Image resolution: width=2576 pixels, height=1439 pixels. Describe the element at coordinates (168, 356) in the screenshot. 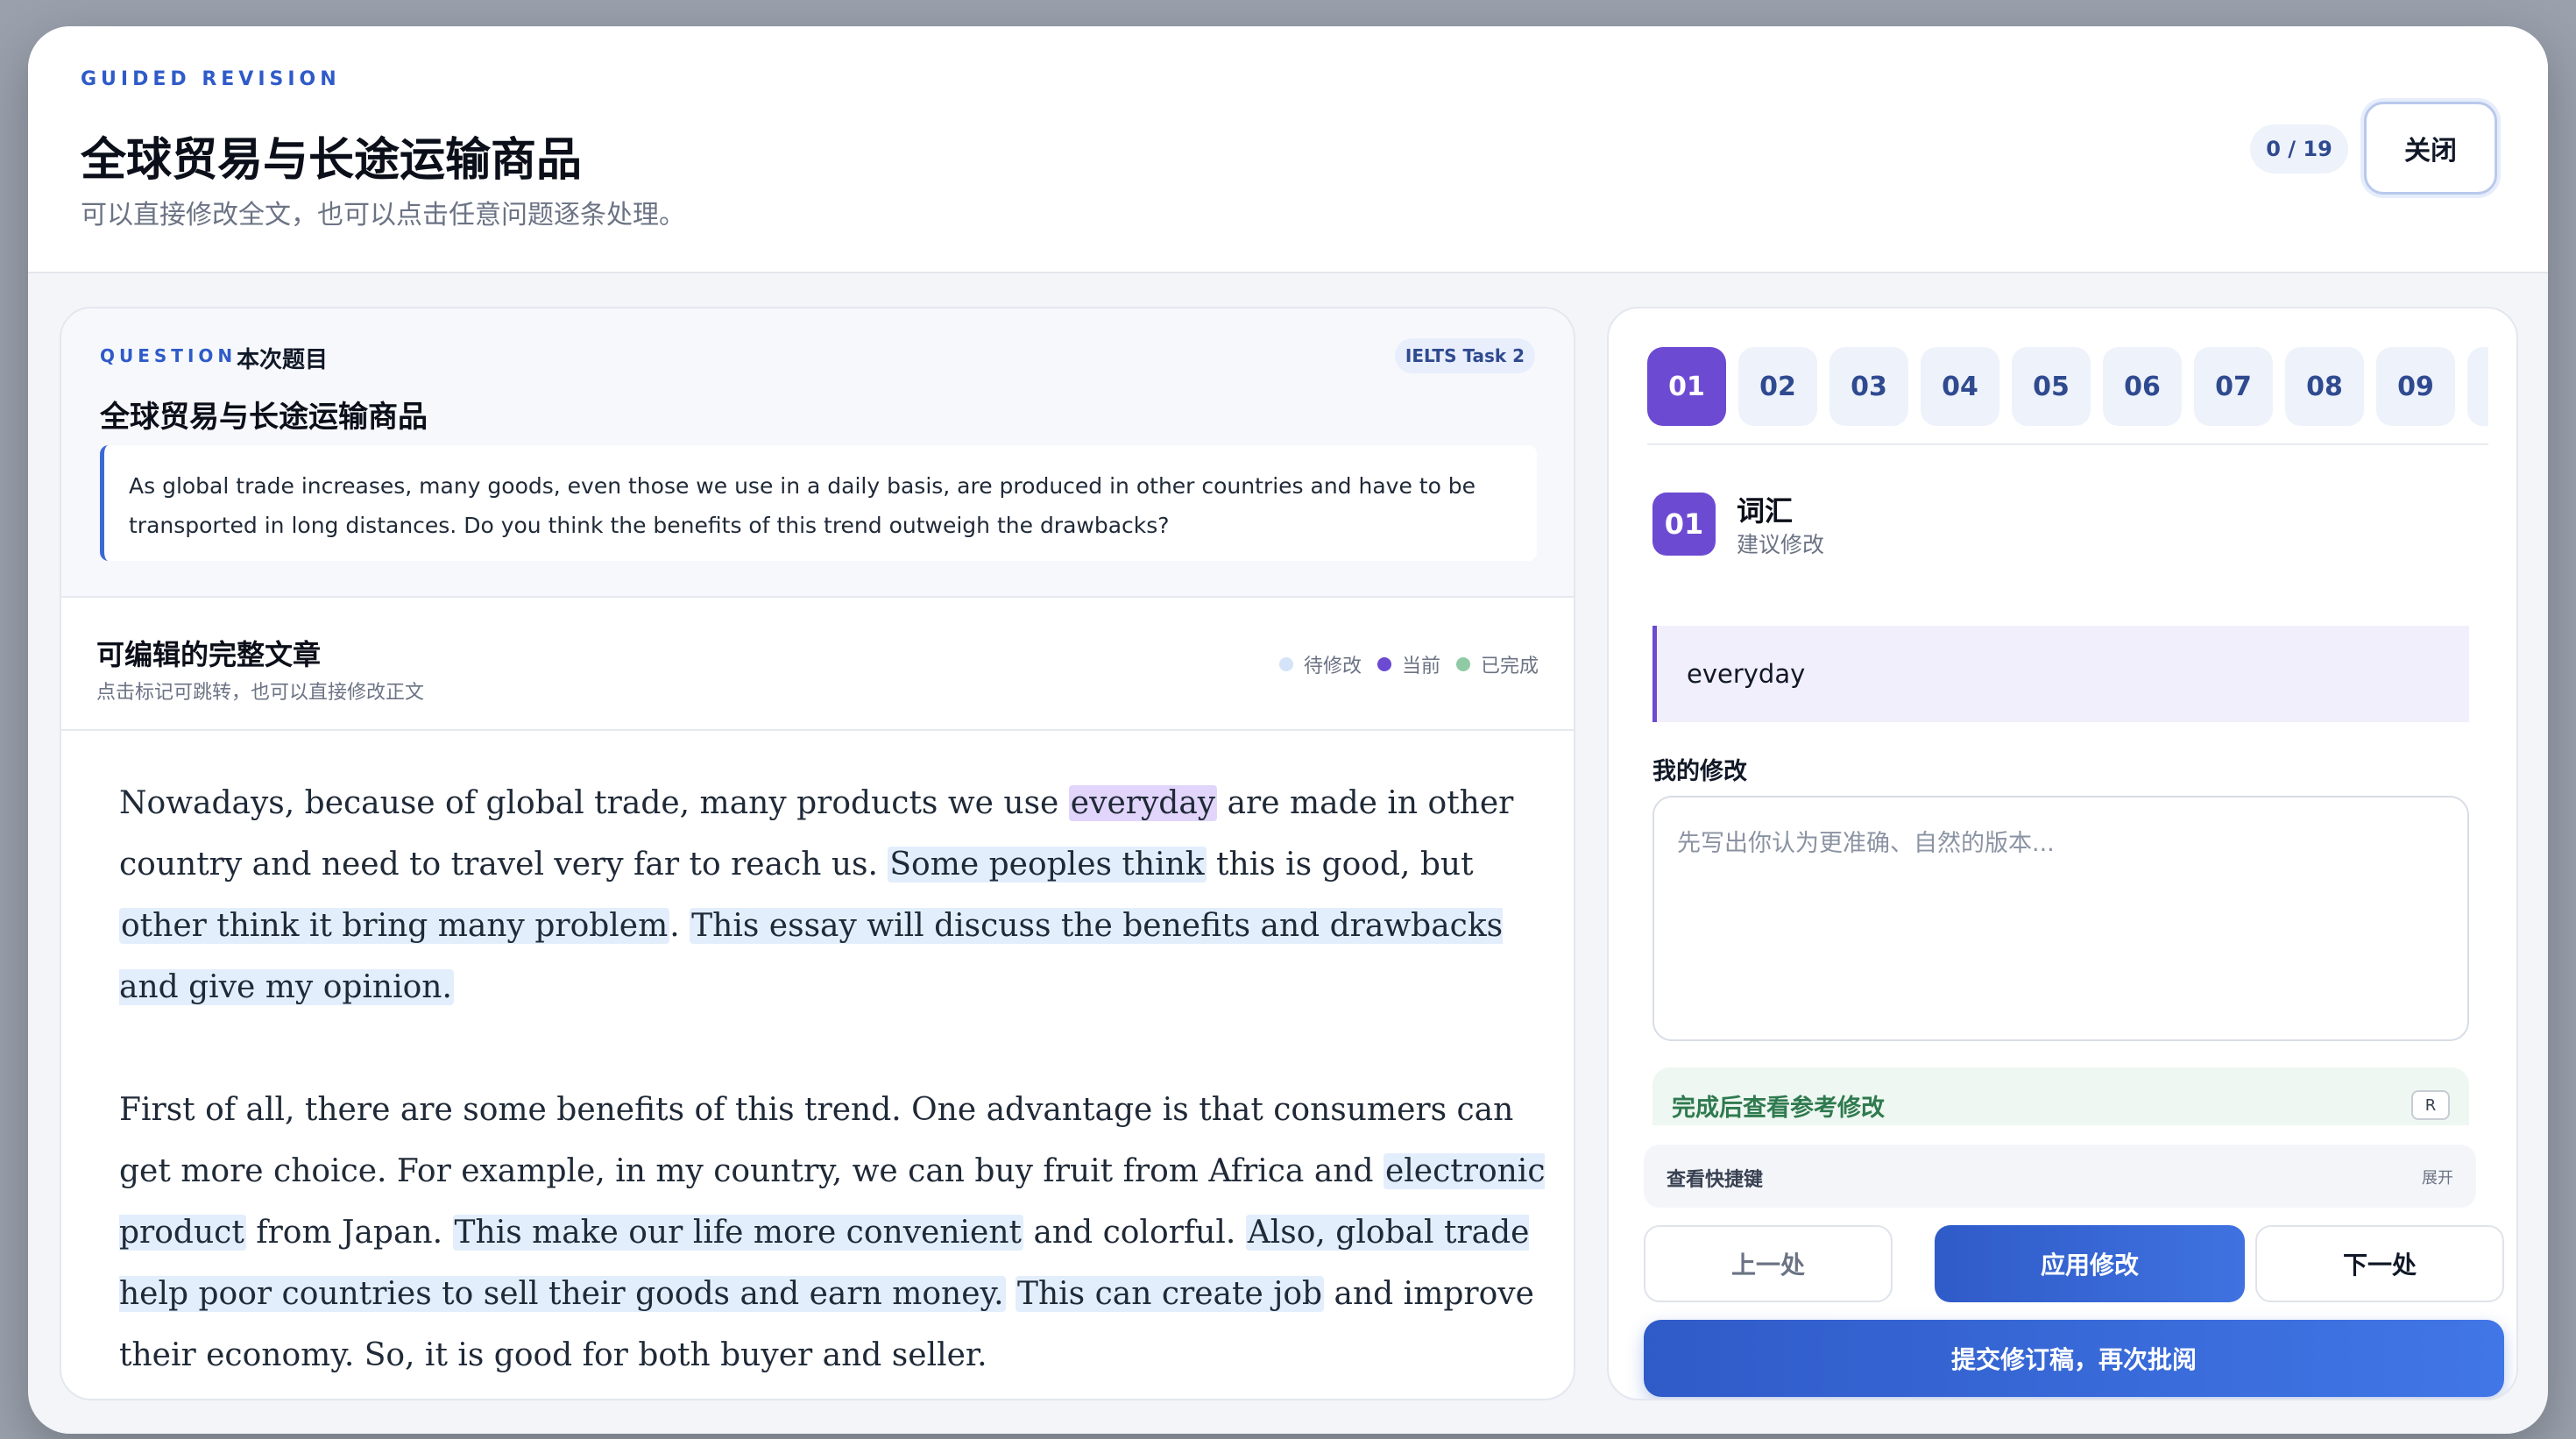

I see `question-eyebrow: QUESTION` at that location.